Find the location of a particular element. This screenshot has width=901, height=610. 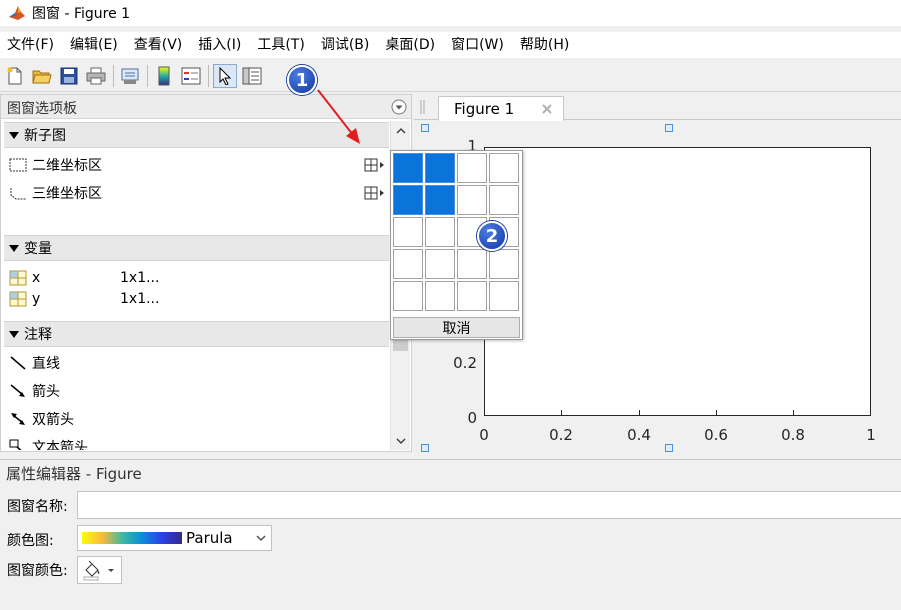

toggle-plot-tools-button is located at coordinates (252, 76).